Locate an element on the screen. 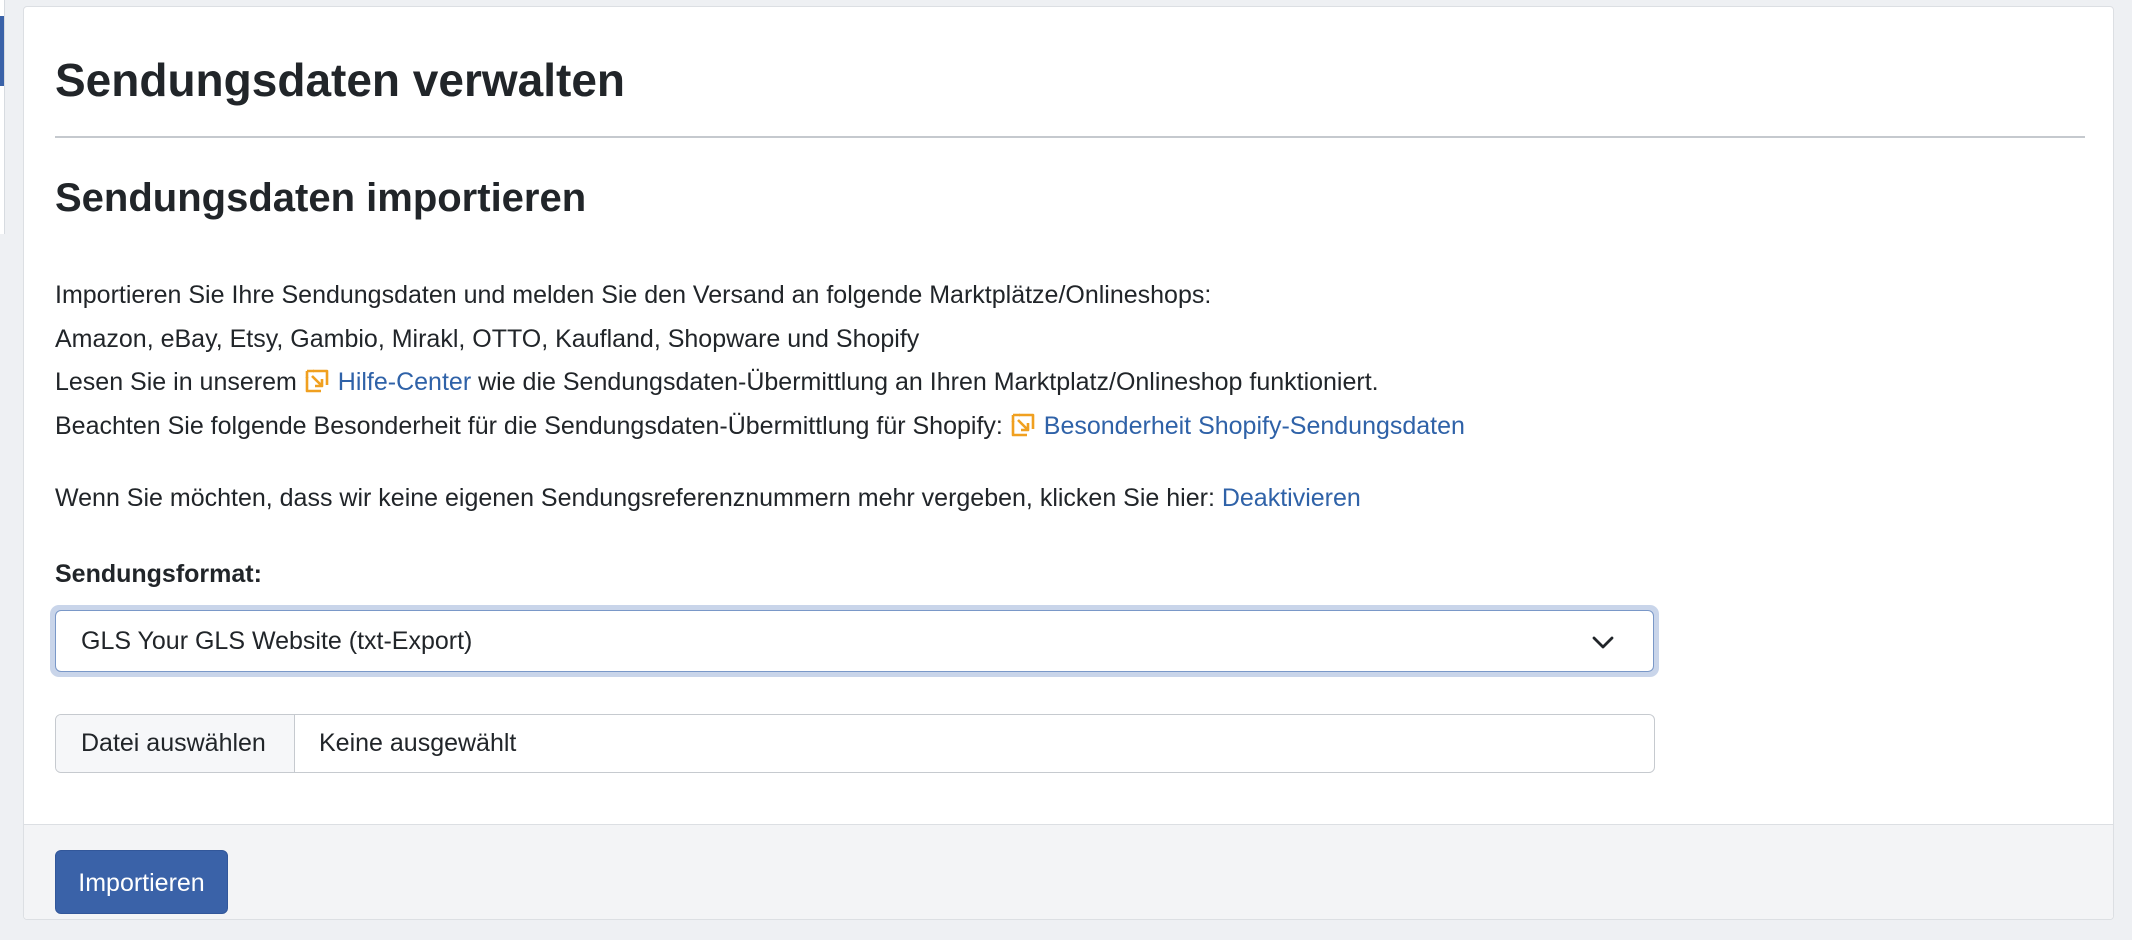 The image size is (2132, 940). file-status: Keine ausgewählt is located at coordinates (418, 743).